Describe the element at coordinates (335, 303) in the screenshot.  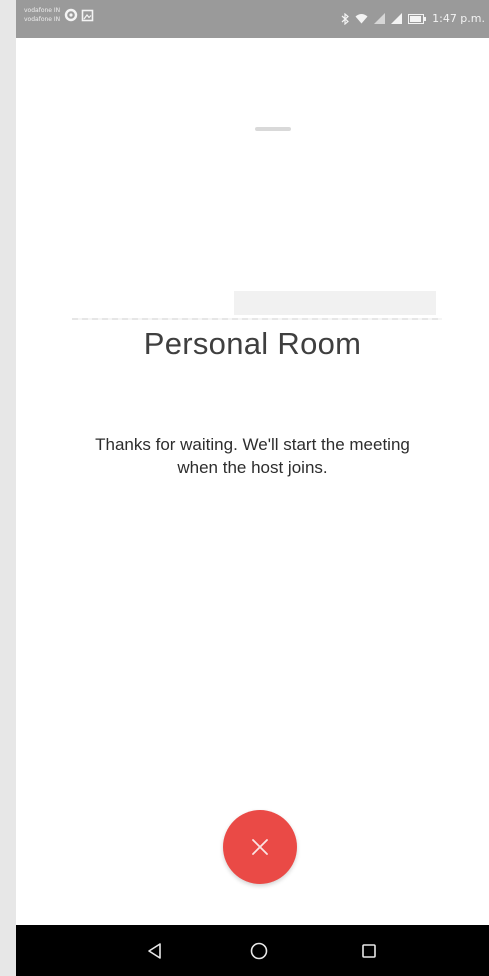
I see `host-name-placeholder` at that location.